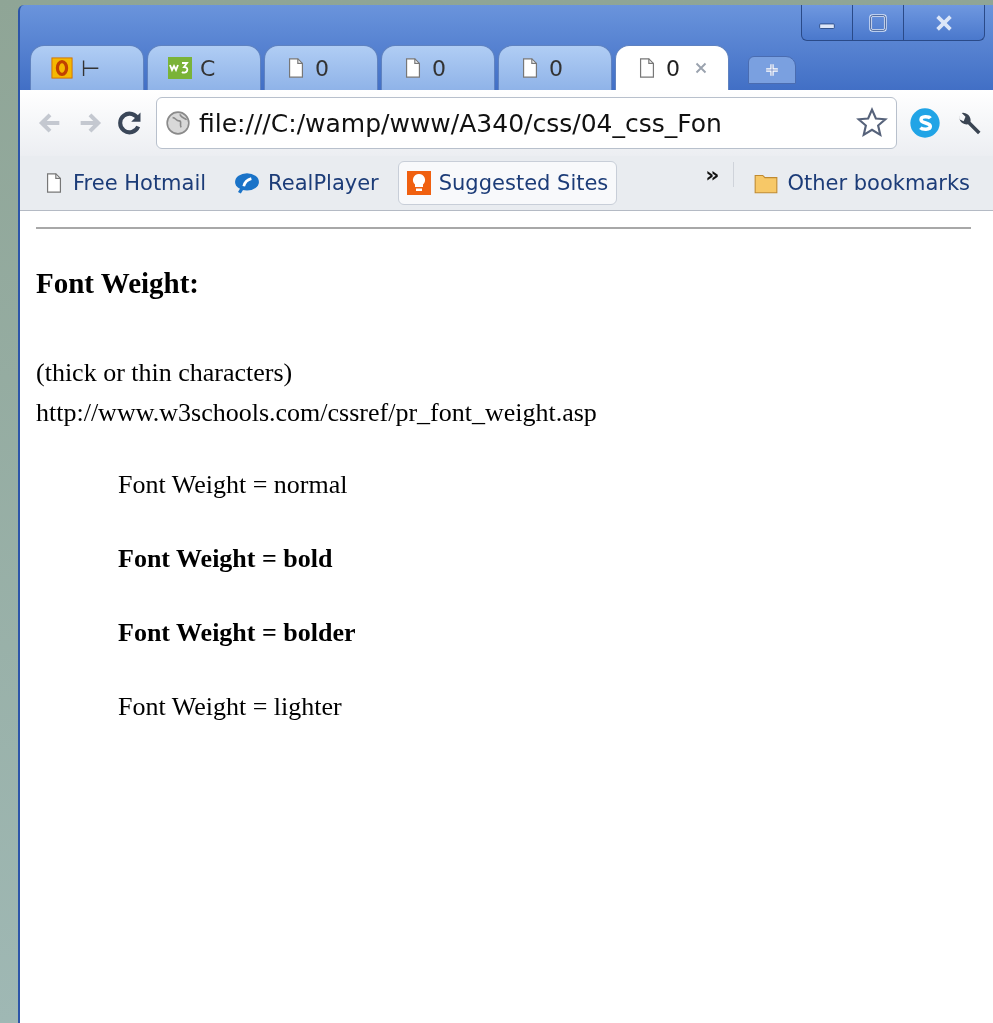 The width and height of the screenshot is (993, 1023). I want to click on maximize-icon, so click(878, 22).